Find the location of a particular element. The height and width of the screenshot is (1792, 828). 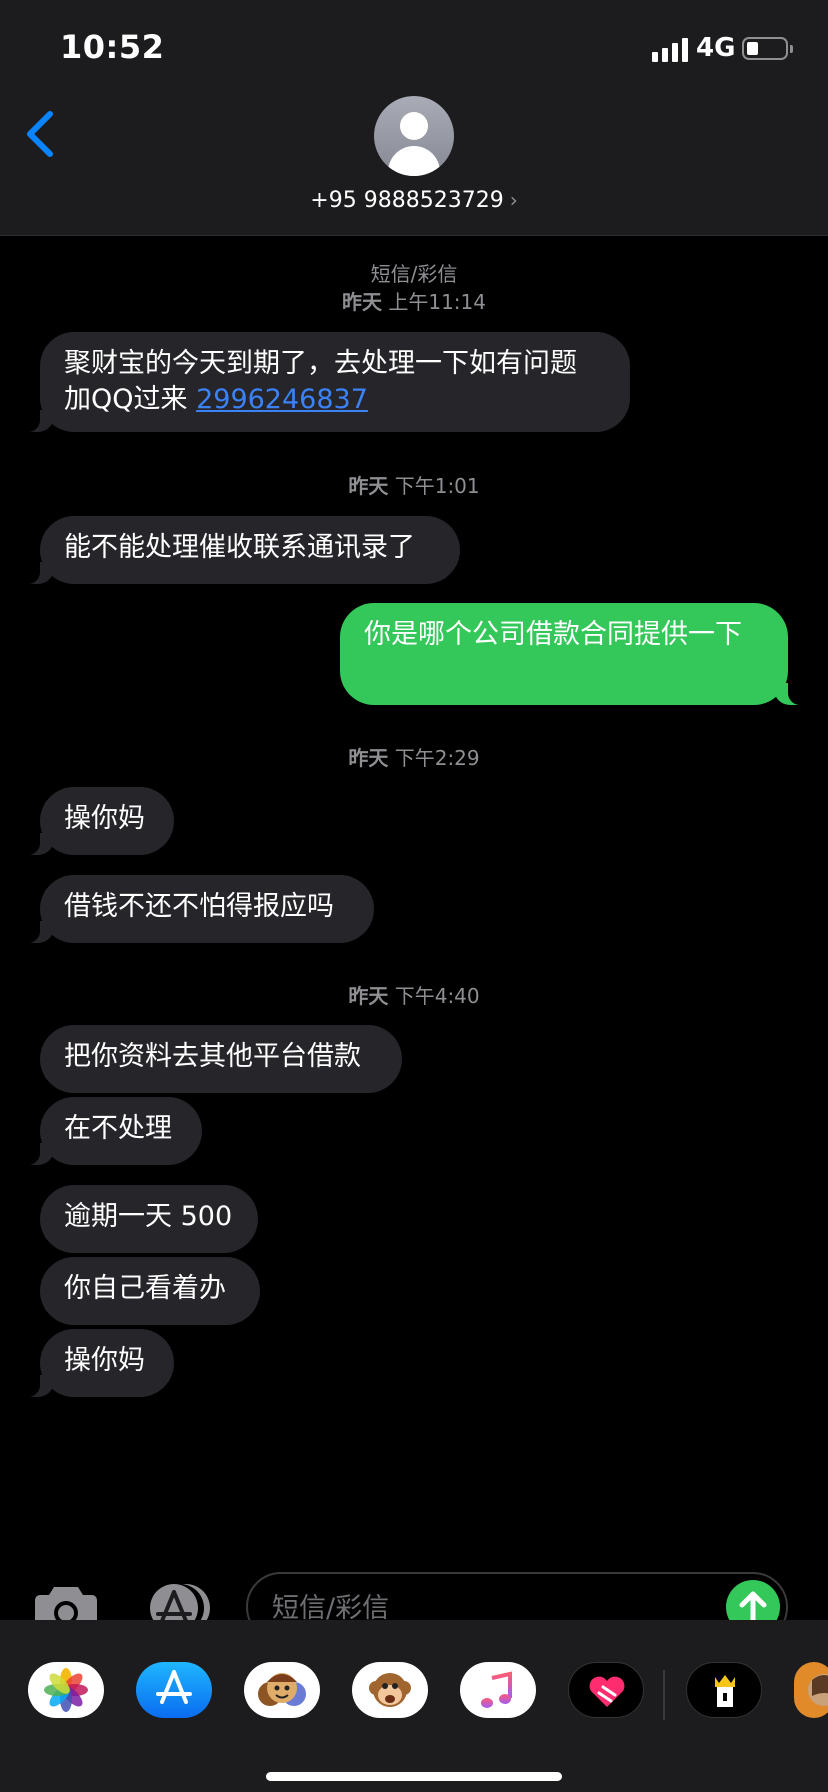

back-button is located at coordinates (42, 134).